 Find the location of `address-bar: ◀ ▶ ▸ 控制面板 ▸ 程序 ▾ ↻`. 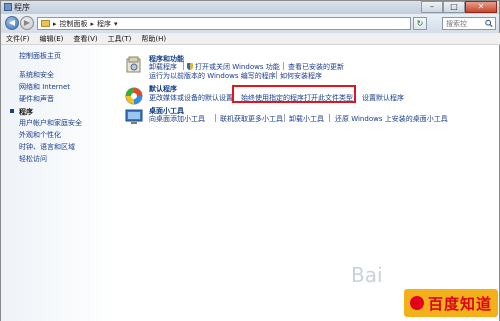

address-bar: ◀ ▶ ▸ 控制面板 ▸ 程序 ▾ ↻ is located at coordinates (250, 23).